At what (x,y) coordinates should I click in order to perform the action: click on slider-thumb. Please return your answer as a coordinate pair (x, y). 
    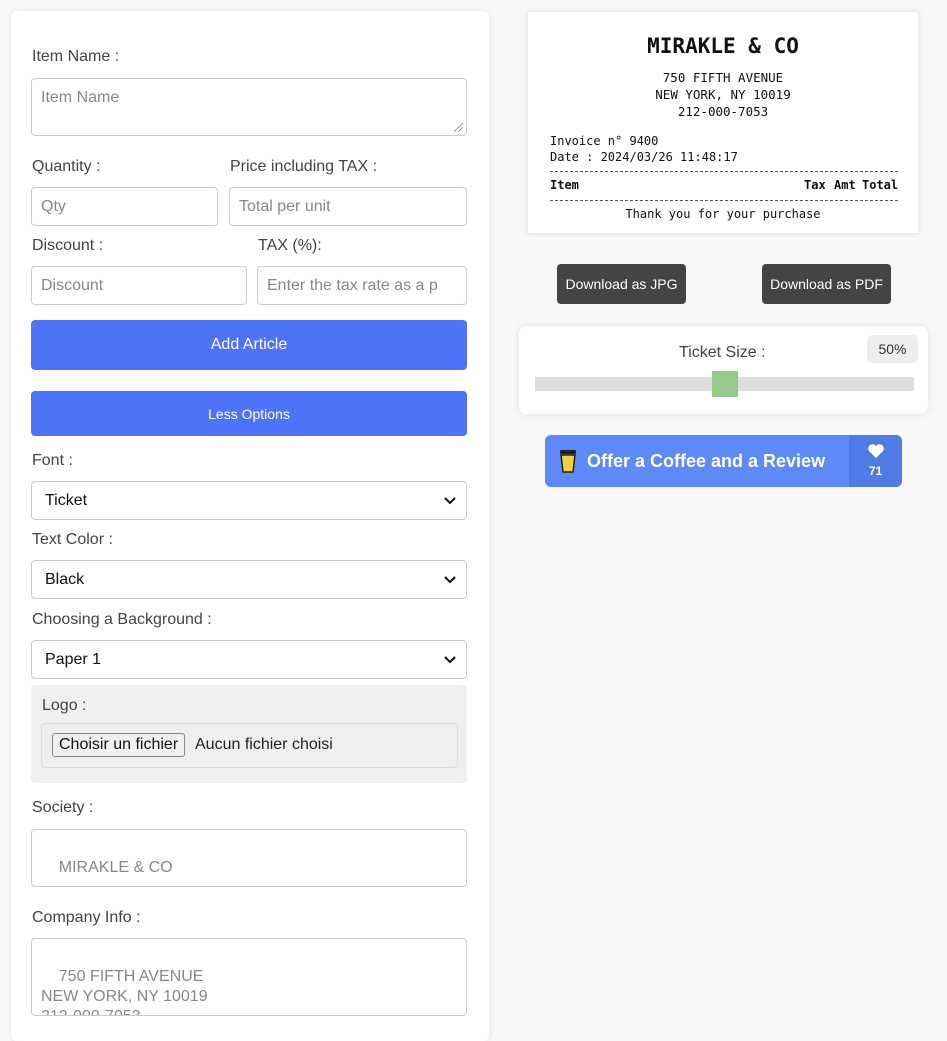
    Looking at the image, I should click on (724, 384).